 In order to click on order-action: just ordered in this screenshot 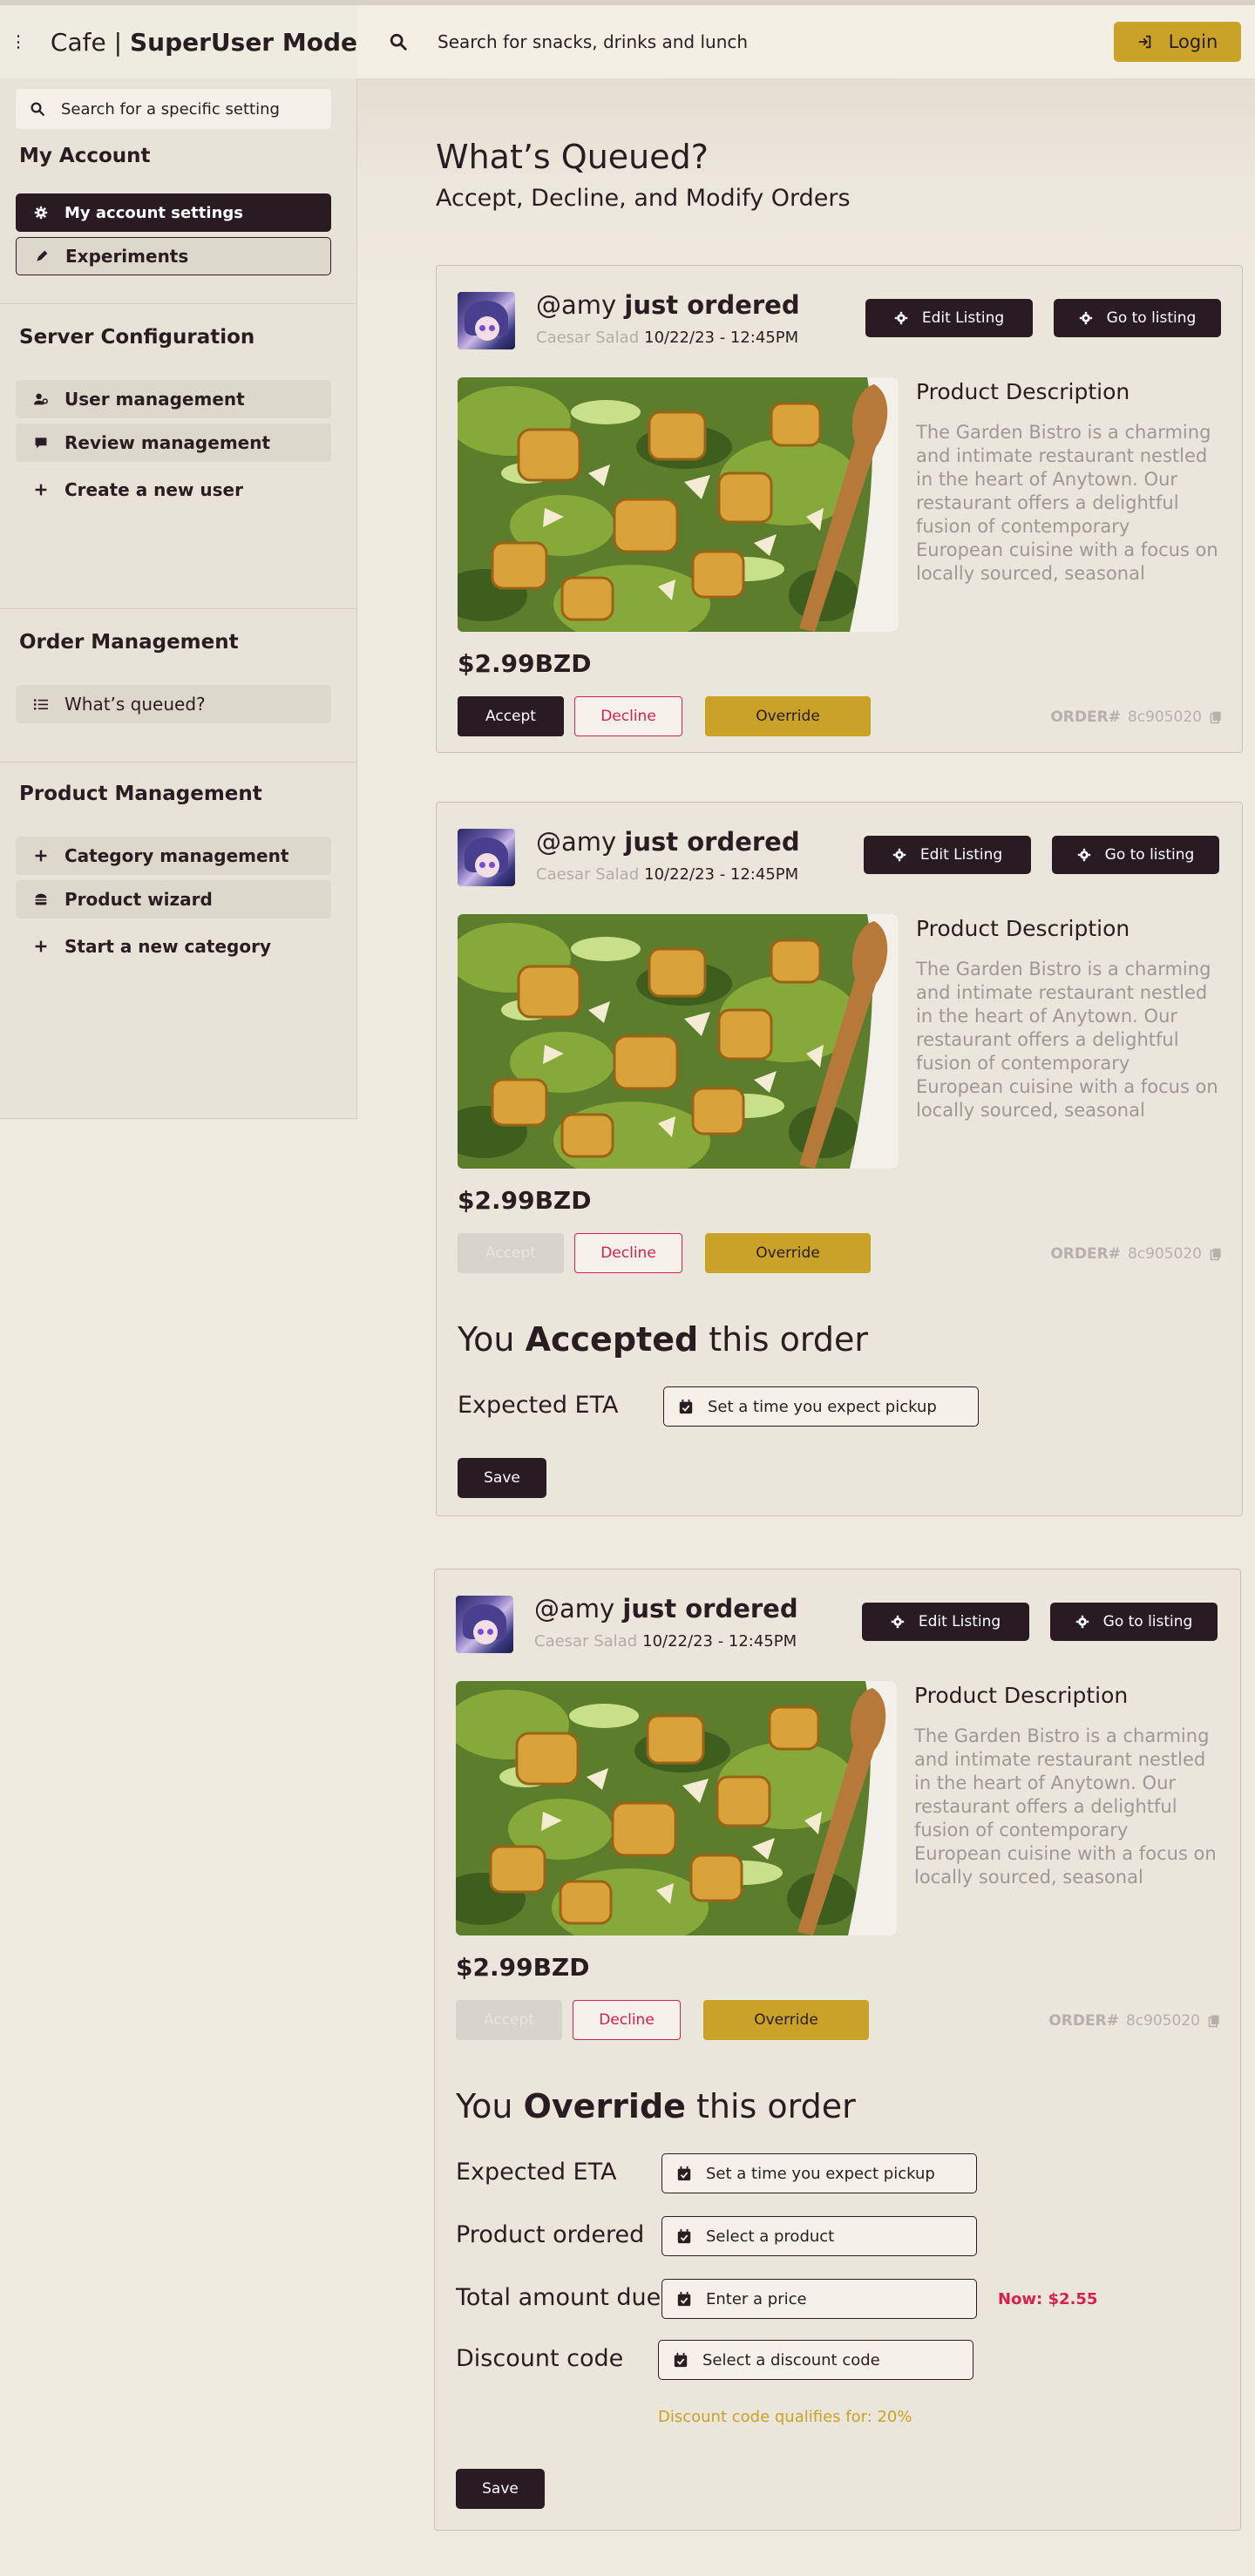, I will do `click(710, 1609)`.